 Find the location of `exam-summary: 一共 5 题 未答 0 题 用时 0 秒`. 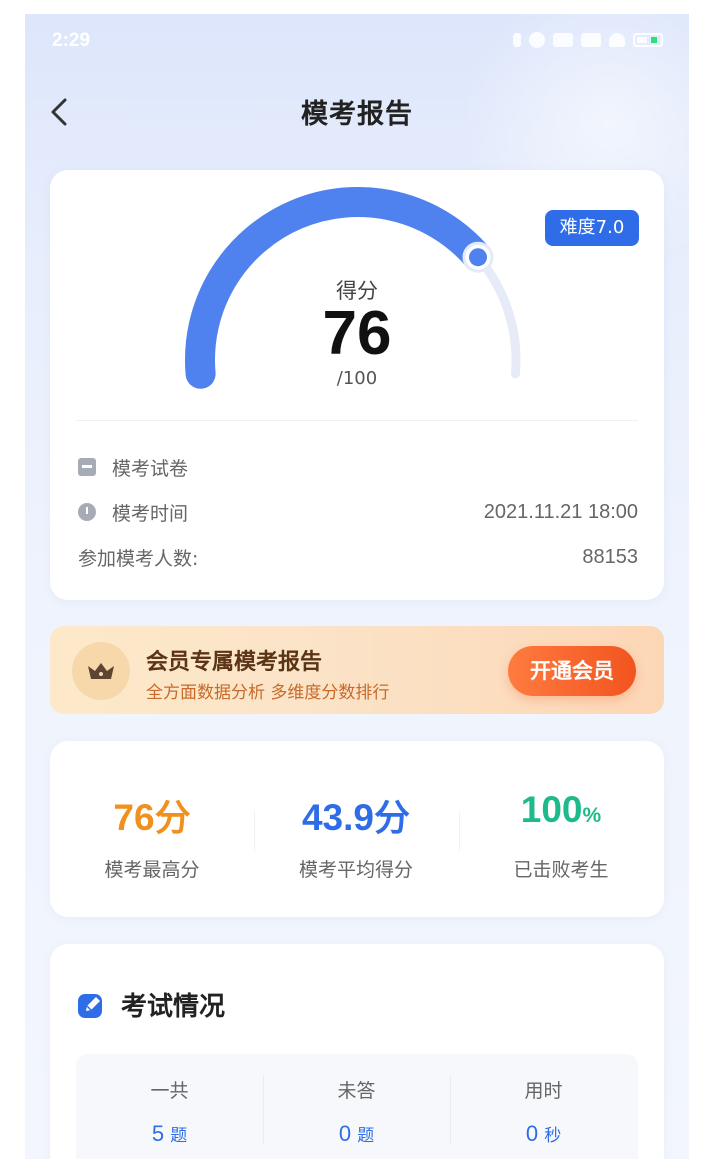

exam-summary: 一共 5 题 未答 0 题 用时 0 秒 is located at coordinates (357, 1106).